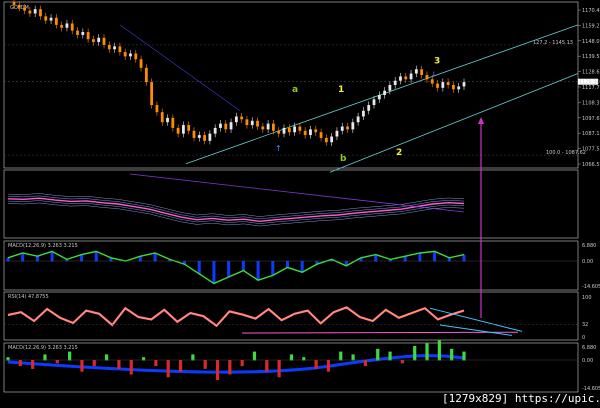  What do you see at coordinates (295, 90) in the screenshot?
I see `wave-label: a` at bounding box center [295, 90].